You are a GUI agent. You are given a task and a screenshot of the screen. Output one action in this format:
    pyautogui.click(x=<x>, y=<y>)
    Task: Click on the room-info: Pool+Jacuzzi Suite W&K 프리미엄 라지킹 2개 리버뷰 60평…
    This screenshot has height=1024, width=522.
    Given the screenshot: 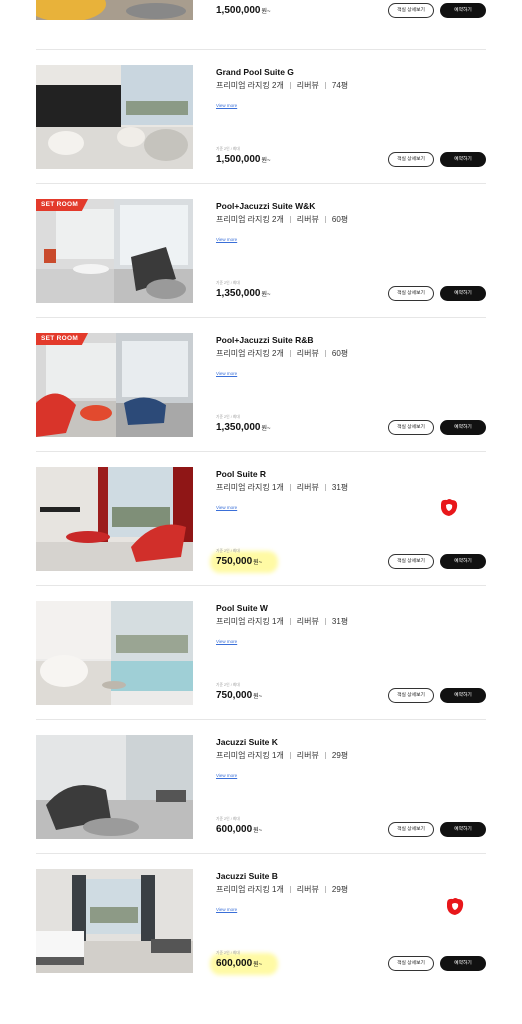 What is the action you would take?
    pyautogui.click(x=351, y=251)
    